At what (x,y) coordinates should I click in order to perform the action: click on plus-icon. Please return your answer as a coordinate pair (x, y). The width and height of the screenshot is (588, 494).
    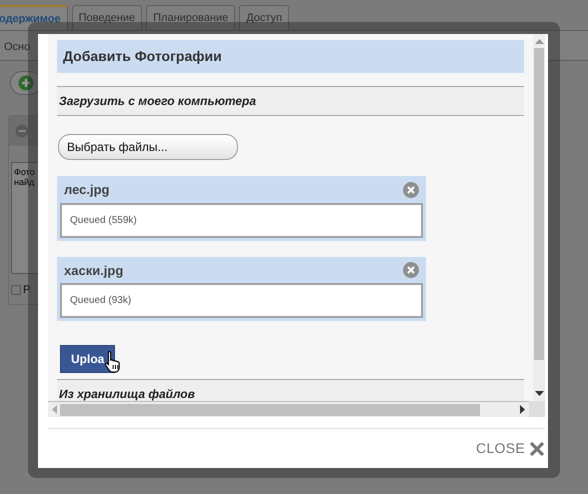
    Looking at the image, I should click on (26, 83).